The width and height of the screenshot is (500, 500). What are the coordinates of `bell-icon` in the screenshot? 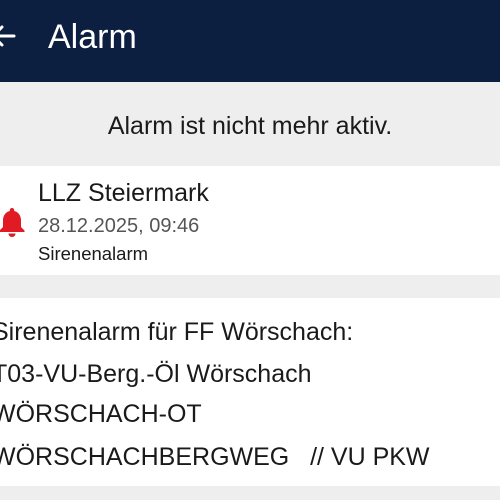 It's located at (13, 222).